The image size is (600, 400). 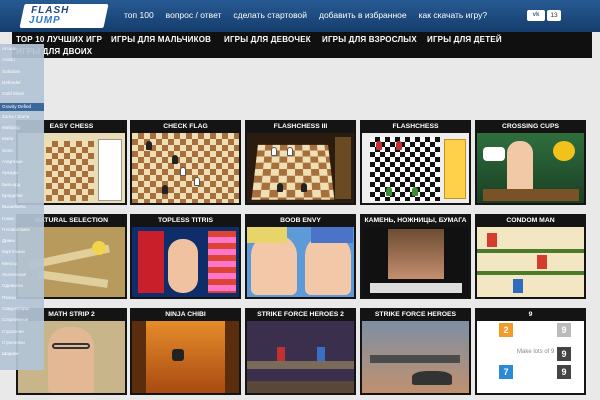 What do you see at coordinates (564, 330) in the screenshot?
I see `number-cell: 9` at bounding box center [564, 330].